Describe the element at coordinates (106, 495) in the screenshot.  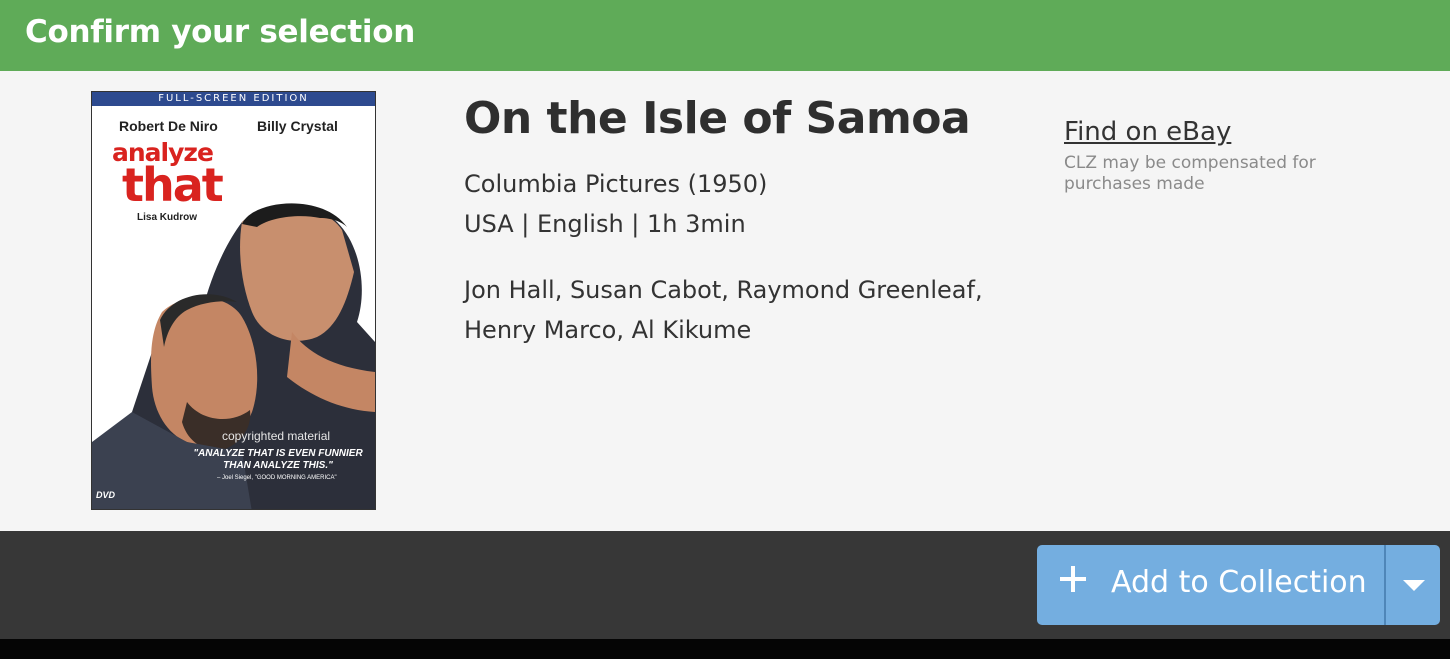
I see `dvd-logo-icon: DVD` at that location.